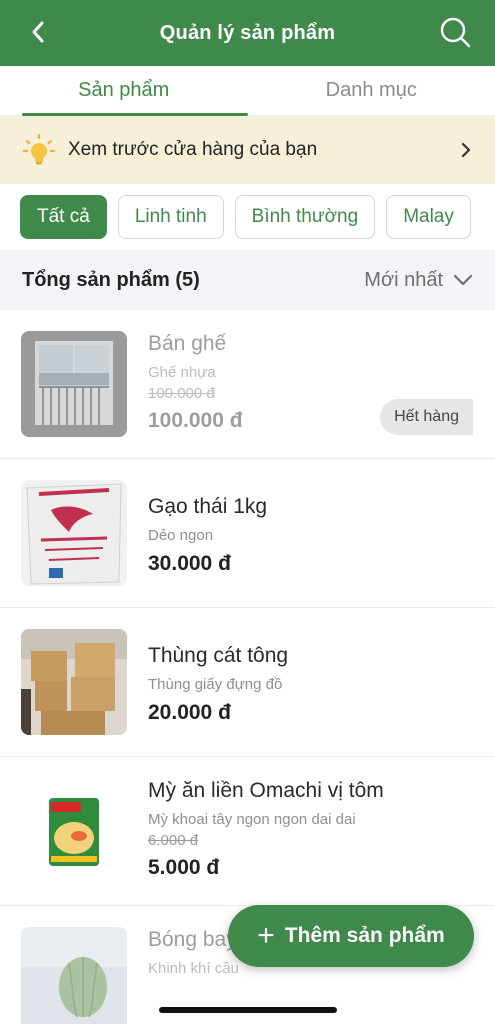 This screenshot has height=1024, width=495. I want to click on home-indicator, so click(248, 1010).